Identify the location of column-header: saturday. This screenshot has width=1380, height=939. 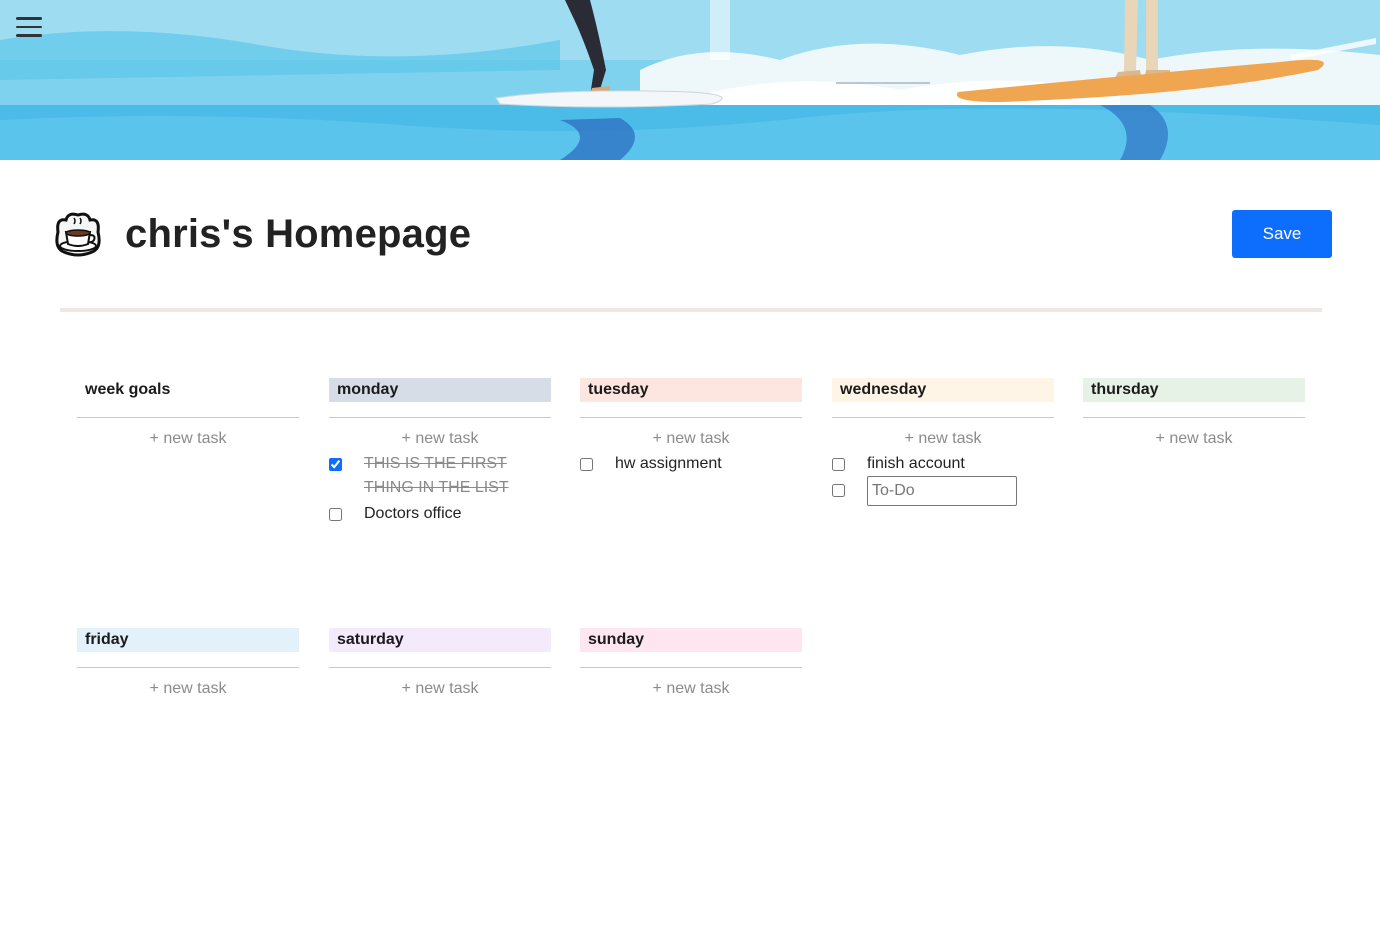
(440, 640).